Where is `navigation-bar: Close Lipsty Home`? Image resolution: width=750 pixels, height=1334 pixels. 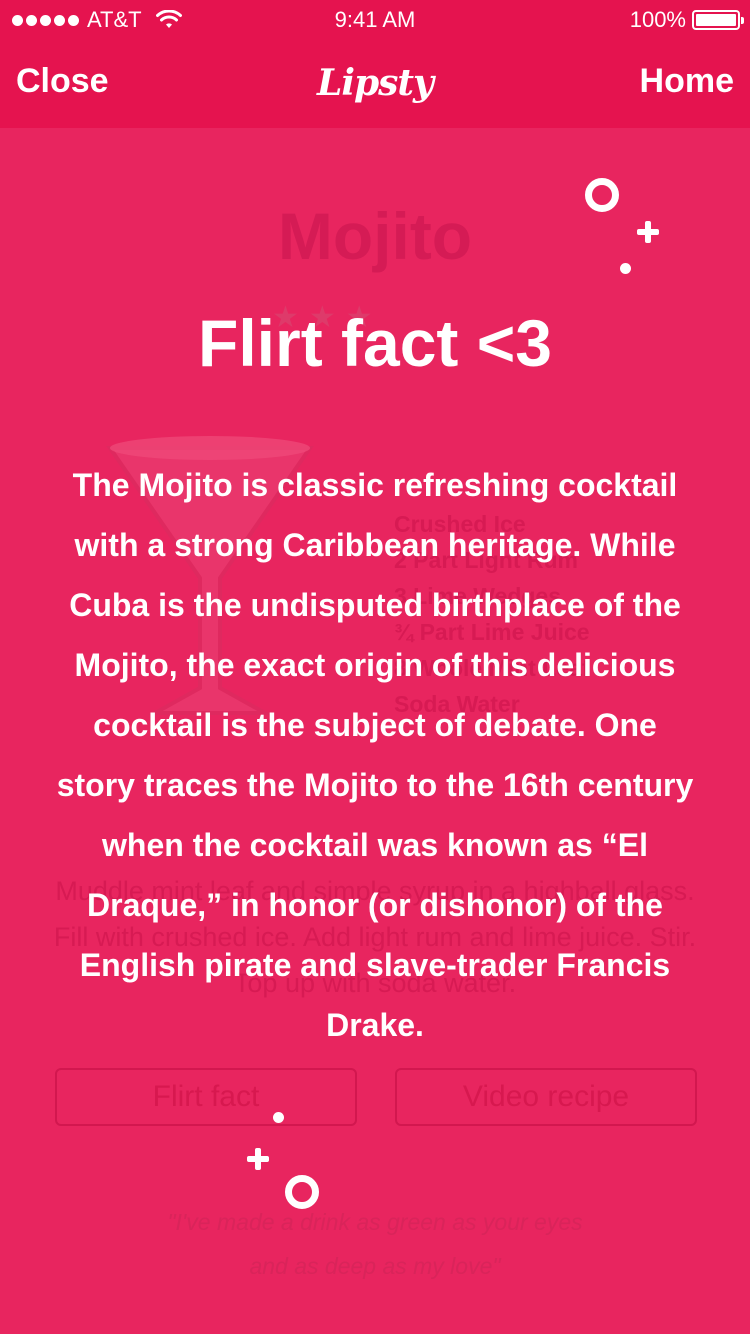
navigation-bar: Close Lipsty Home is located at coordinates (375, 84).